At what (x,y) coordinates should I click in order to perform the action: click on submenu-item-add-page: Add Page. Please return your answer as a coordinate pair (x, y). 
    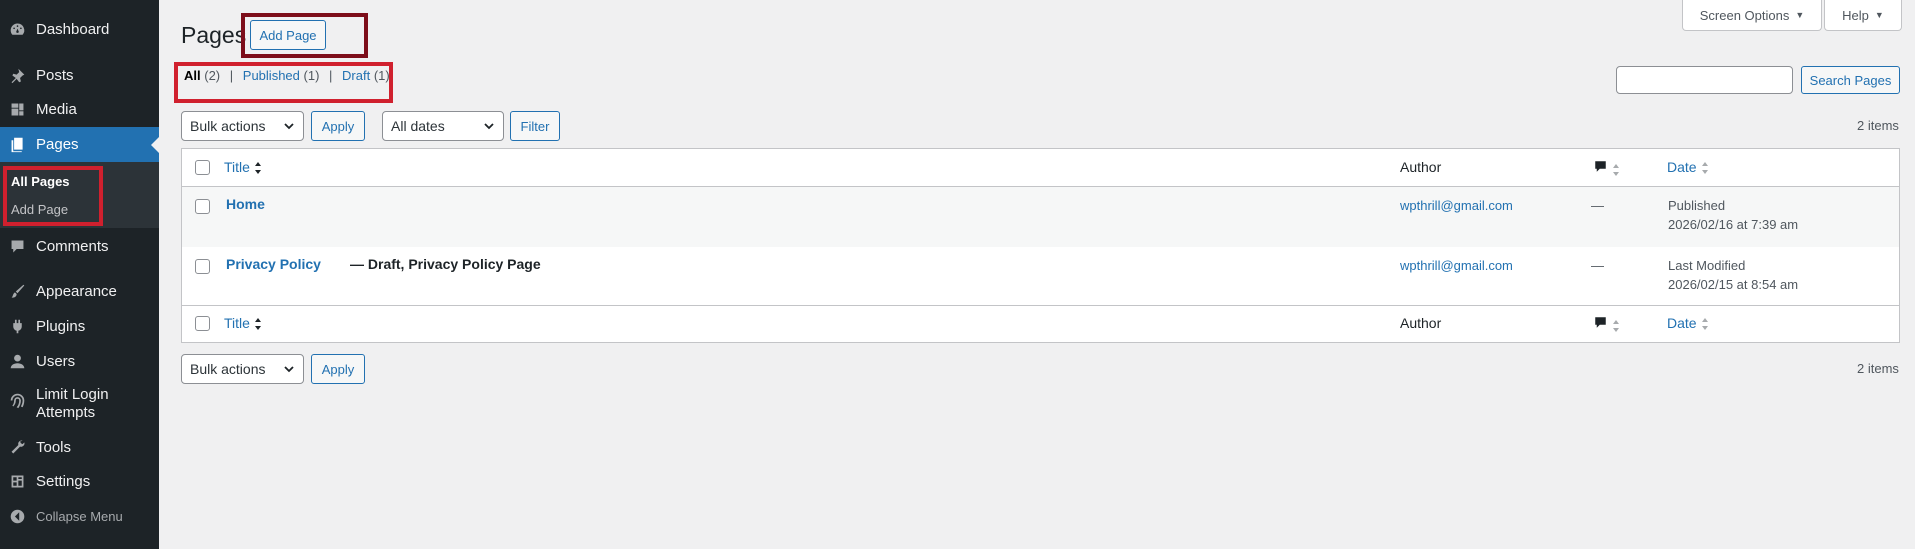
    Looking at the image, I should click on (39, 209).